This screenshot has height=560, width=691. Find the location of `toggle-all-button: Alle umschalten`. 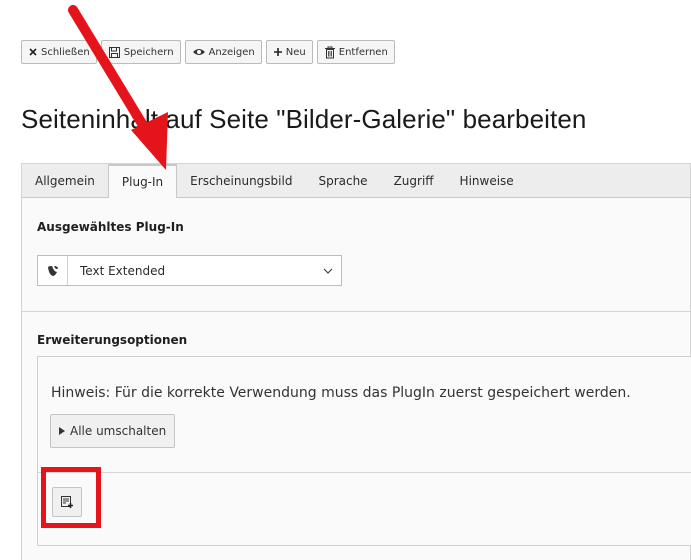

toggle-all-button: Alle umschalten is located at coordinates (113, 431).